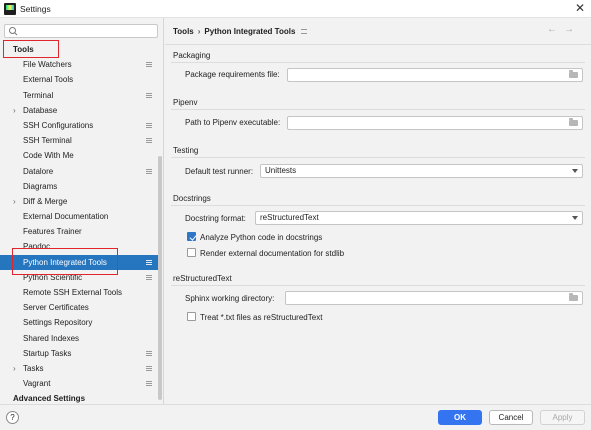 Image resolution: width=591 pixels, height=430 pixels. Describe the element at coordinates (40, 186) in the screenshot. I see `sidebar-item-label: Diagrams` at that location.